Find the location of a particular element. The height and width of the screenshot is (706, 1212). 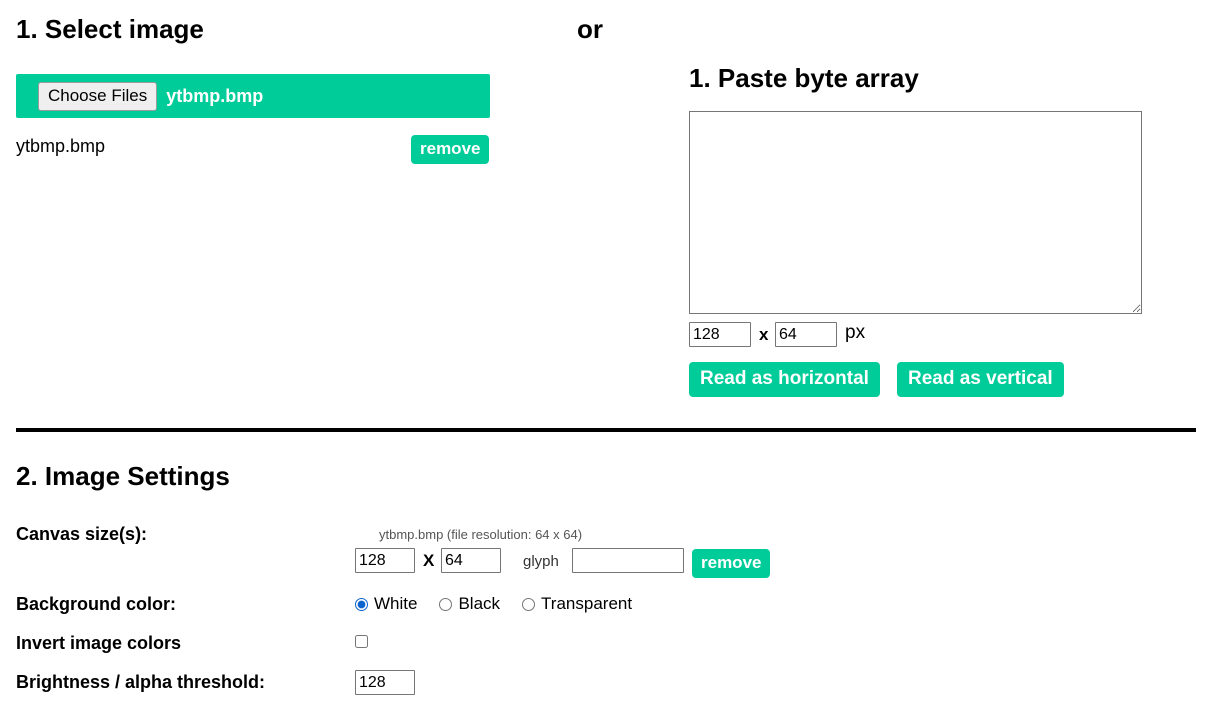

background-color-option-transparent-label: Transparent is located at coordinates (587, 603).